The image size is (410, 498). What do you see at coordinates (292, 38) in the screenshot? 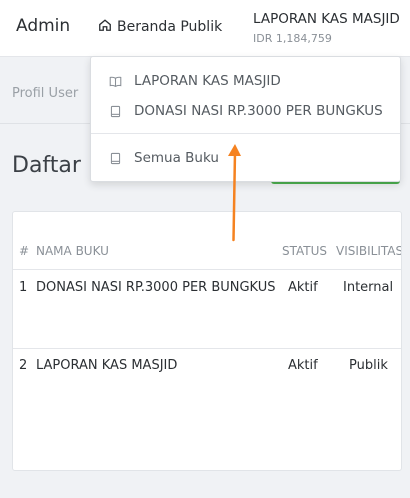
I see `current-book-balance: IDR 1,184,759` at bounding box center [292, 38].